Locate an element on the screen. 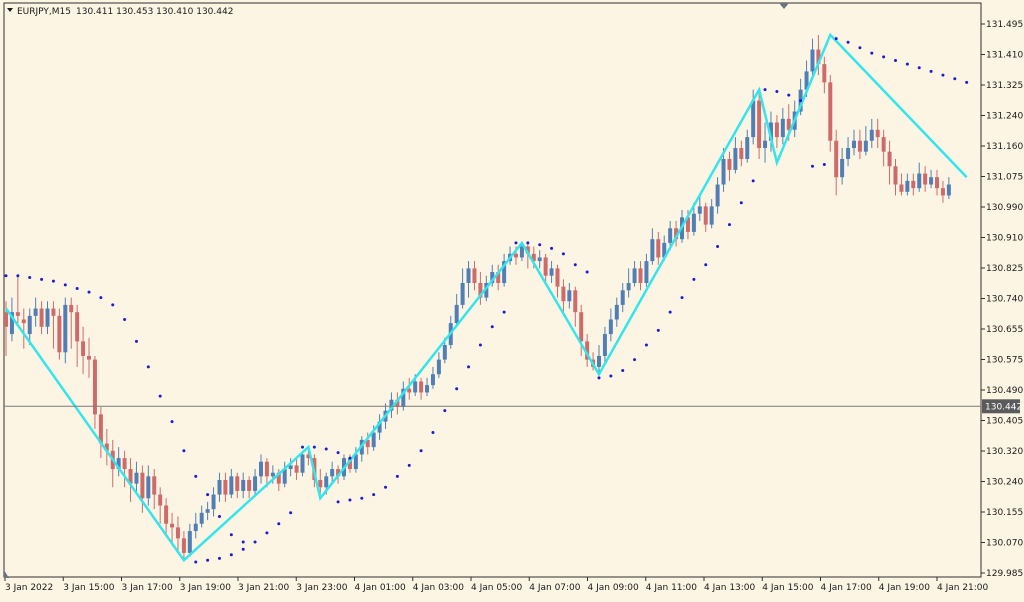 The height and width of the screenshot is (602, 1024). price-tick-label: 131.410 is located at coordinates (1004, 56).